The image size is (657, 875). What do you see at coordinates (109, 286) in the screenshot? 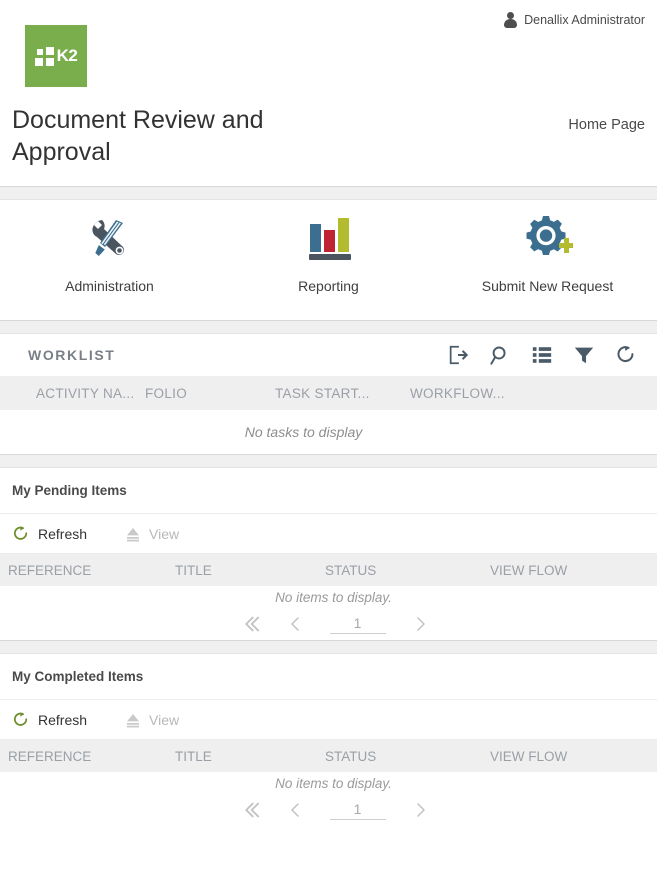
I see `tile-label-administration: Administration` at bounding box center [109, 286].